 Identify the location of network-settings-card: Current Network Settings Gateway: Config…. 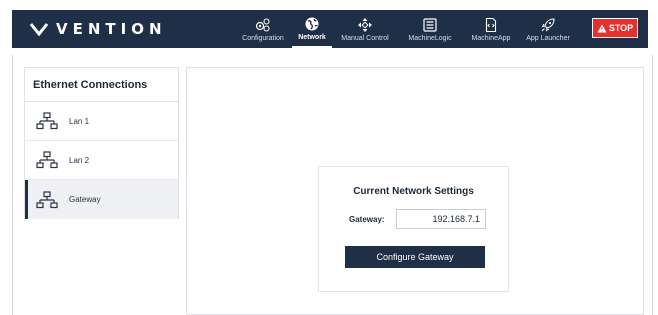
(413, 229).